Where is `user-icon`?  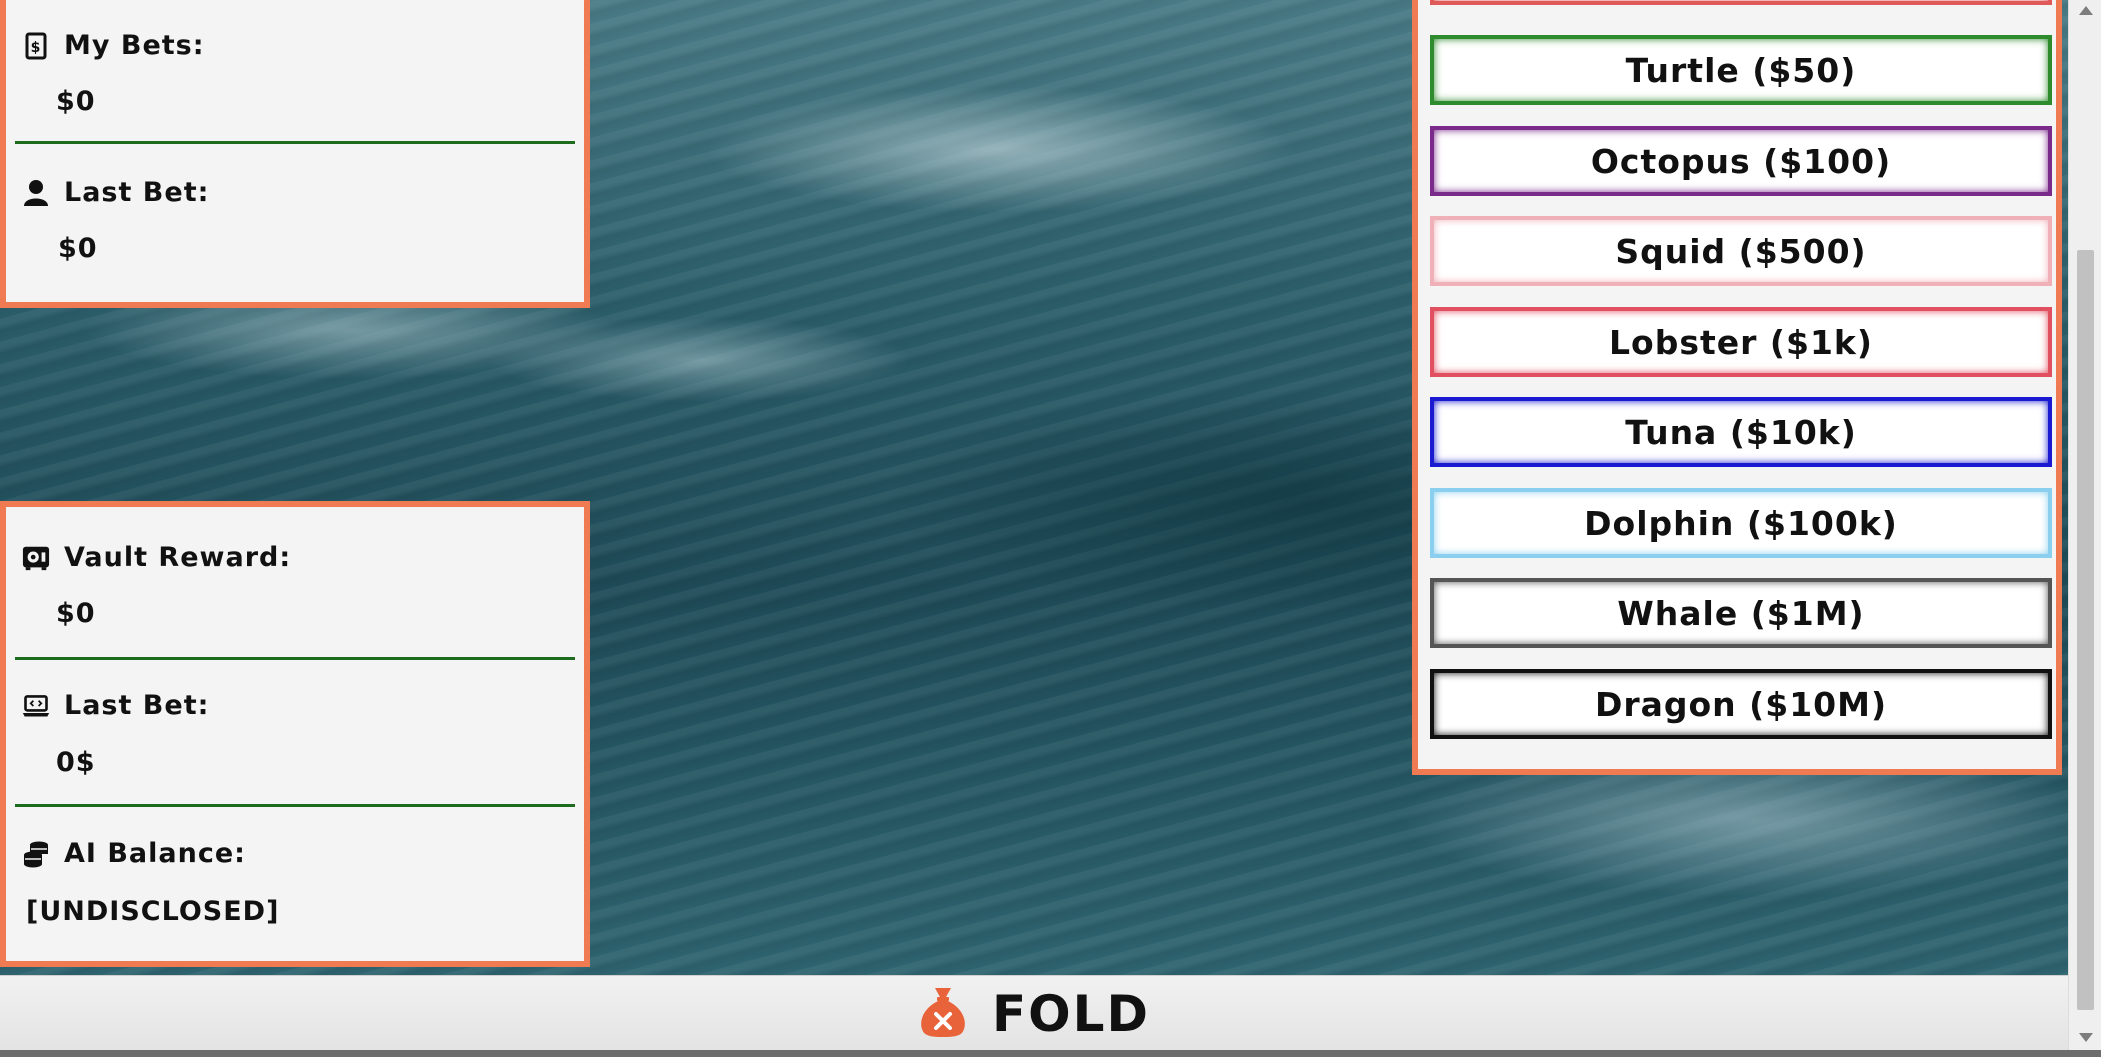 user-icon is located at coordinates (36, 193).